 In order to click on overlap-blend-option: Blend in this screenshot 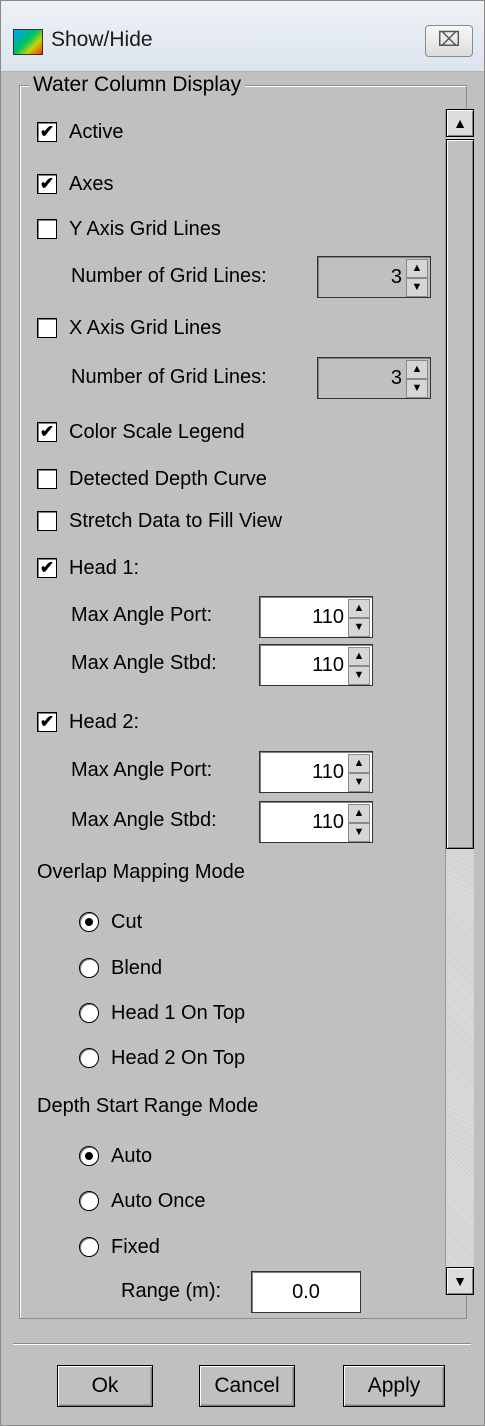, I will do `click(120, 968)`.